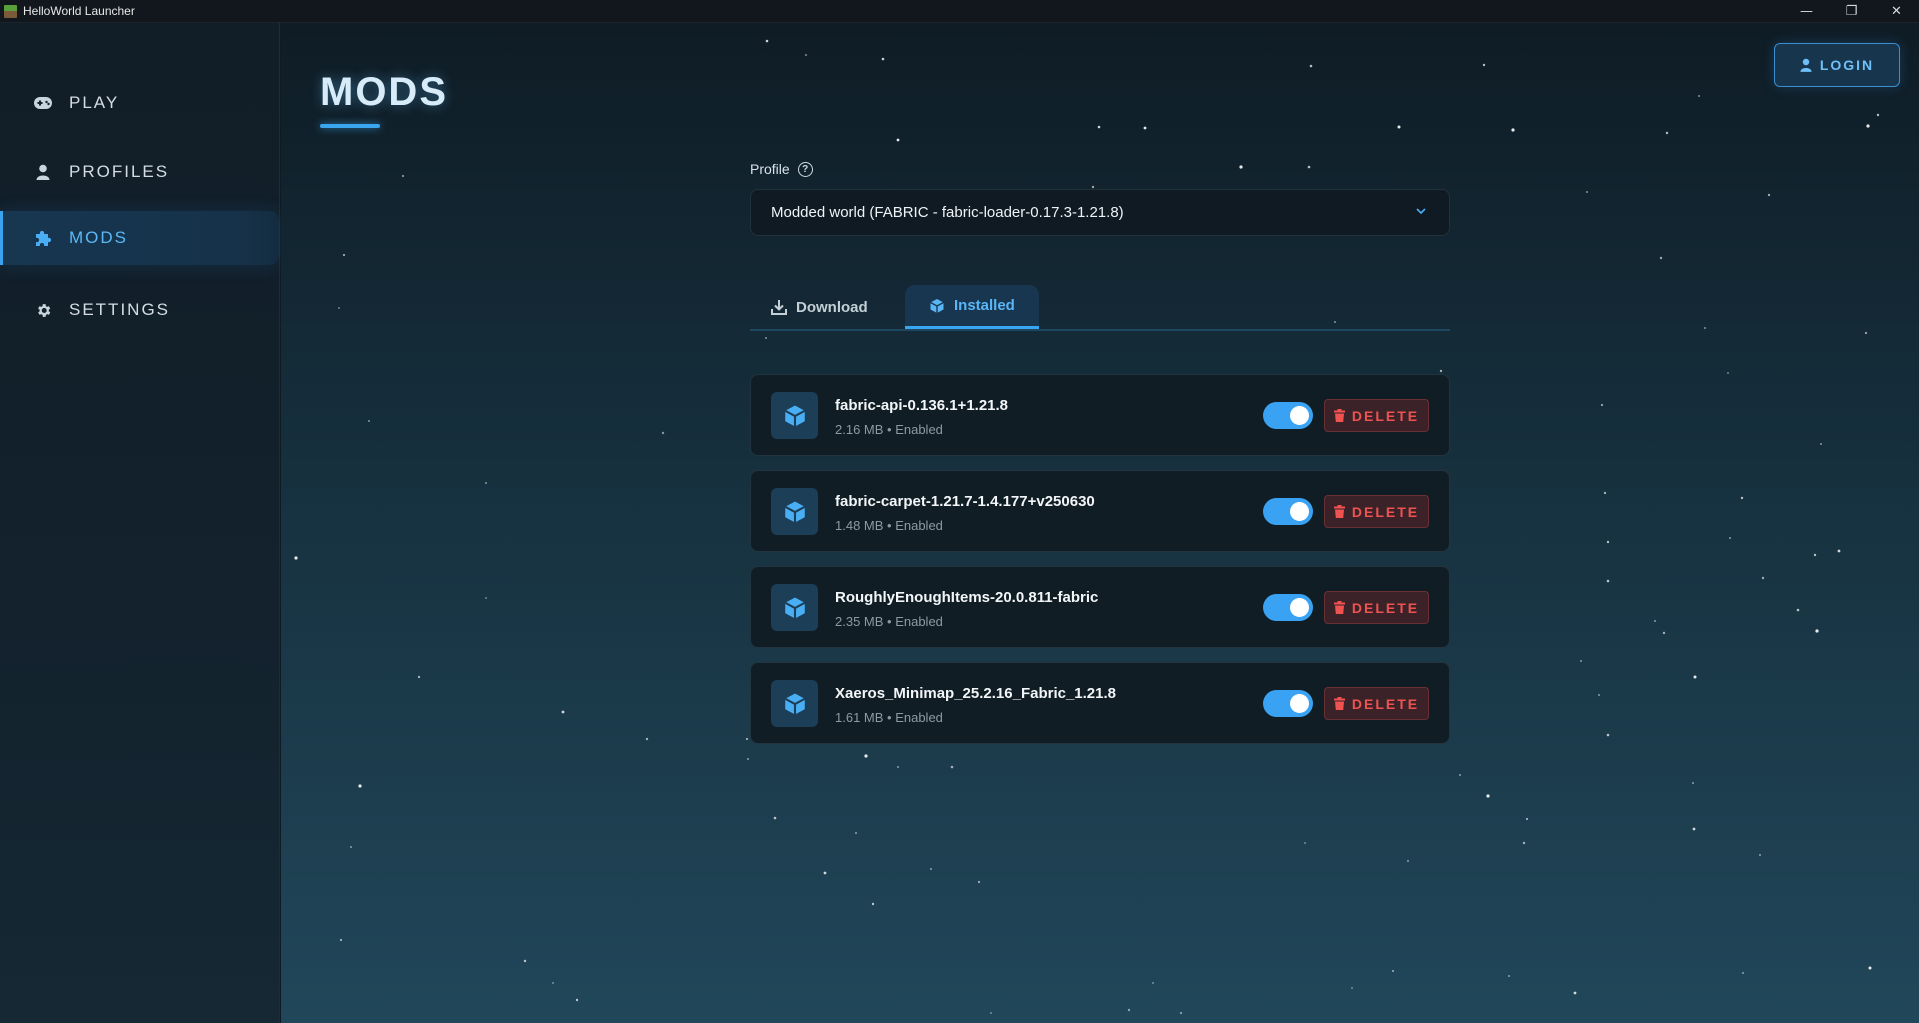  I want to click on chevron-down-icon, so click(1421, 211).